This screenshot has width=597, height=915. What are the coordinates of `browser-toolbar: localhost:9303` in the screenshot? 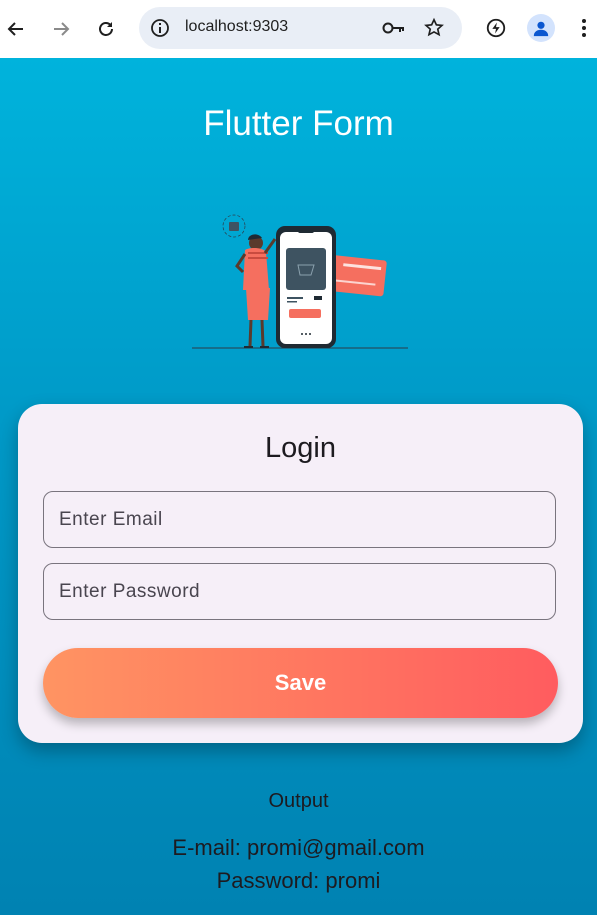 It's located at (298, 29).